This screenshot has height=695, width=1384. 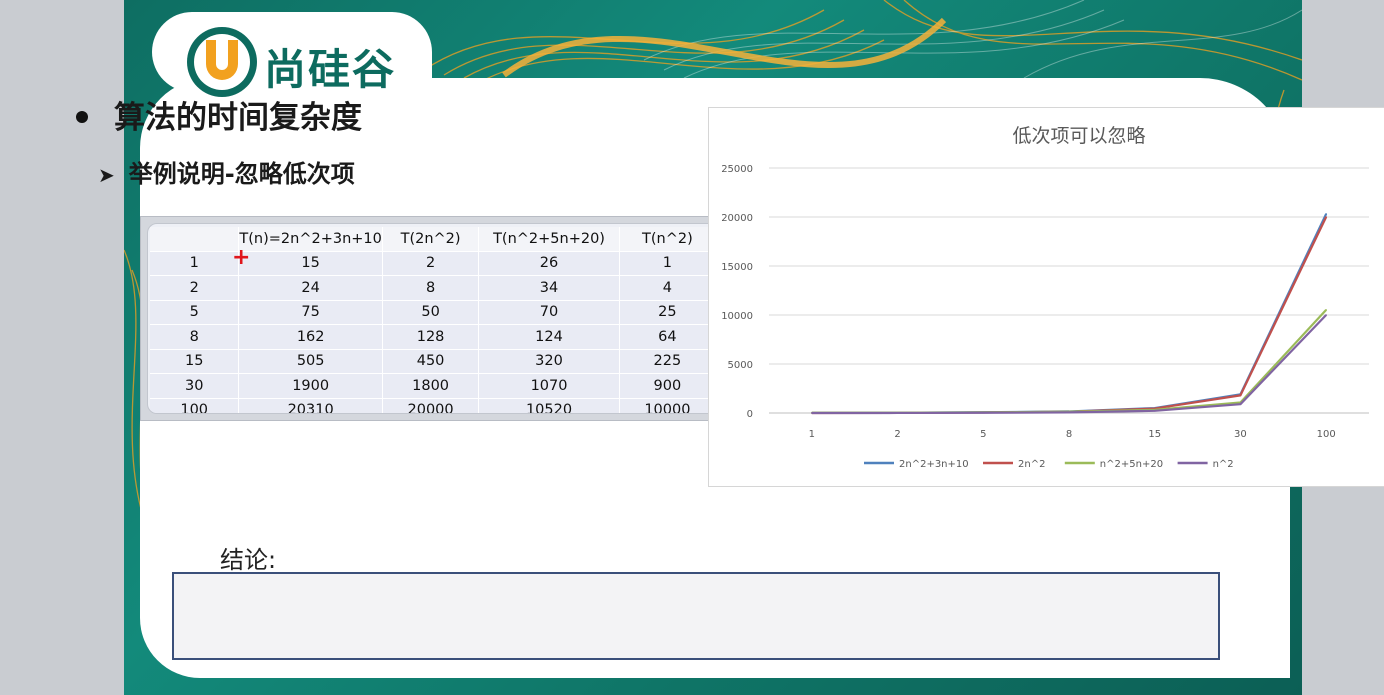 What do you see at coordinates (549, 385) in the screenshot?
I see `table-cell: 1070` at bounding box center [549, 385].